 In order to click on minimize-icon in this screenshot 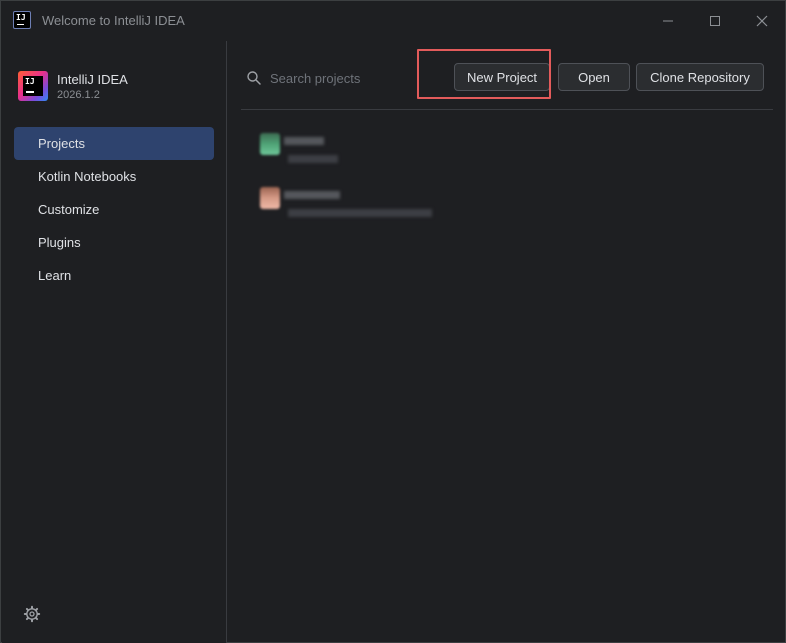, I will do `click(668, 21)`.